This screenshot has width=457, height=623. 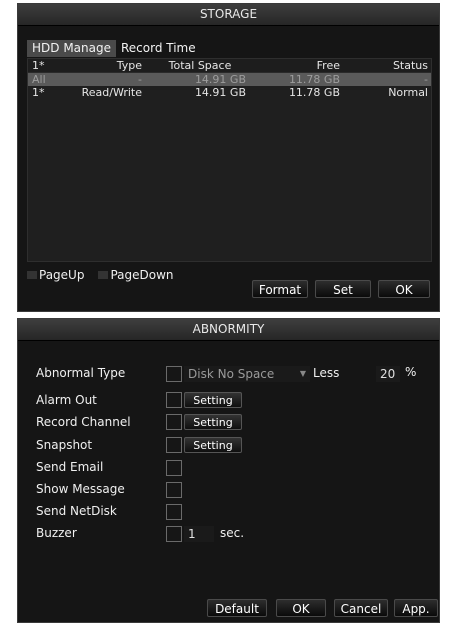 I want to click on table-header: 1* Type Total Space Free Status, so click(x=229, y=66).